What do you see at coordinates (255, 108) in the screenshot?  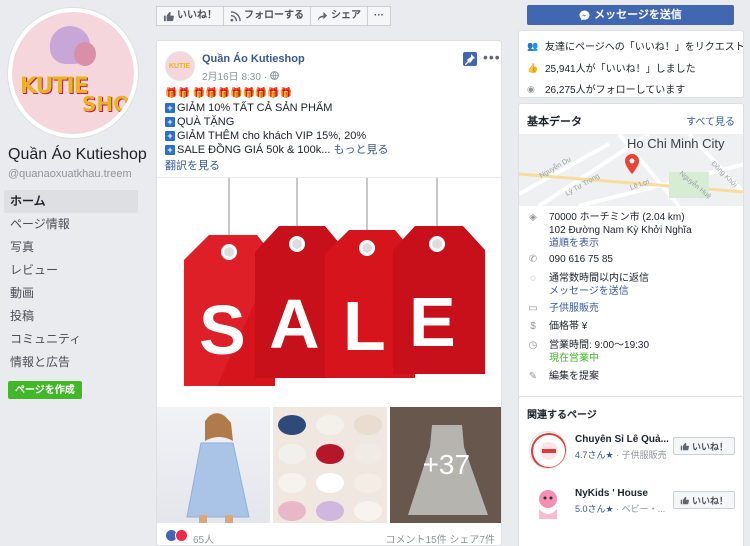 I see `post-line: GIẢM 10% TẤT CẢ SẢN PHẨM` at bounding box center [255, 108].